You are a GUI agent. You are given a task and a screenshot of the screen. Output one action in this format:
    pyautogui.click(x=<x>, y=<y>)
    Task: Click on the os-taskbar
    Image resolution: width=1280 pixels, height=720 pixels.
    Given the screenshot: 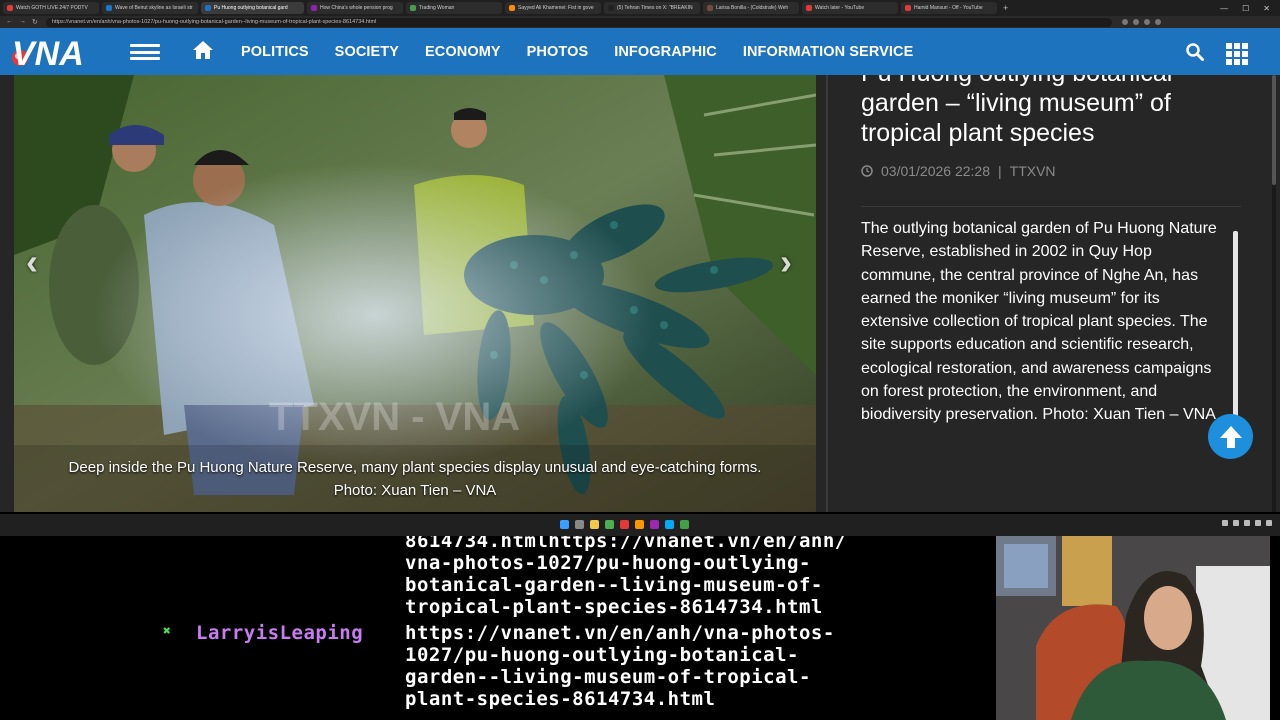 What is the action you would take?
    pyautogui.click(x=640, y=525)
    